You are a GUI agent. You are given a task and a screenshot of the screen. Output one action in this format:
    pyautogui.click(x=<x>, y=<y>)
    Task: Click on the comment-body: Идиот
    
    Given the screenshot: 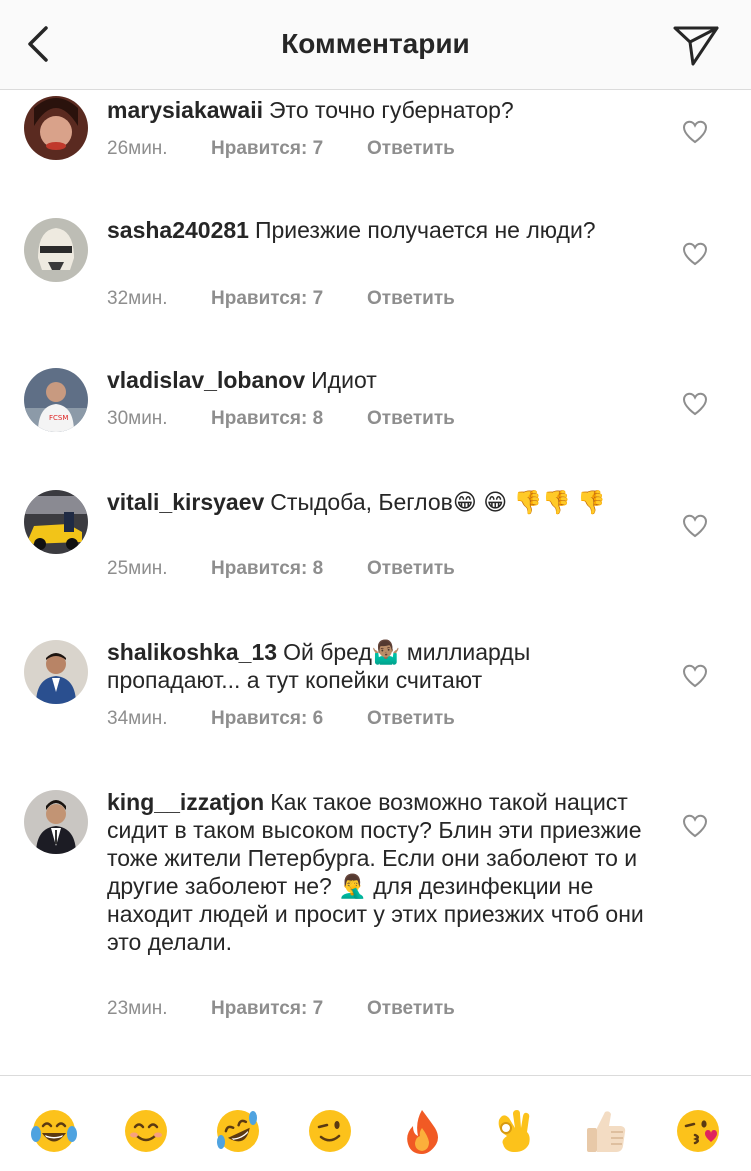 What is the action you would take?
    pyautogui.click(x=344, y=380)
    